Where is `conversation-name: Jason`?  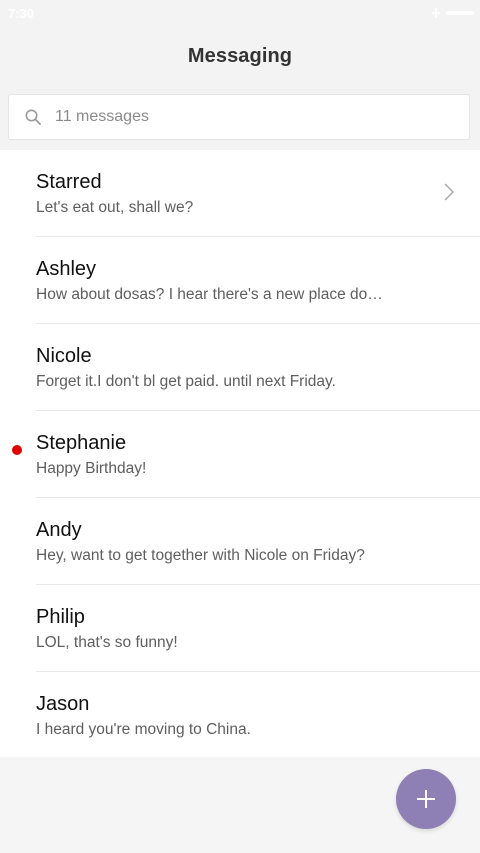
conversation-name: Jason is located at coordinates (63, 704).